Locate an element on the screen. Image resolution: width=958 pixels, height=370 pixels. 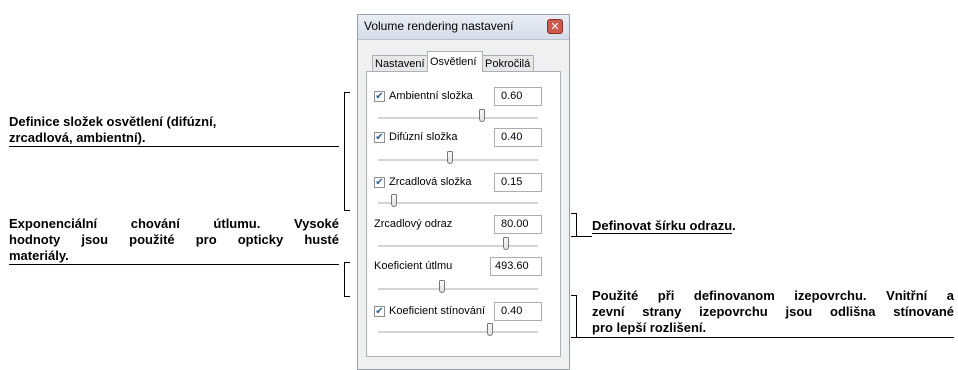
tab-osvetleni: Osvětlení is located at coordinates (455, 61).